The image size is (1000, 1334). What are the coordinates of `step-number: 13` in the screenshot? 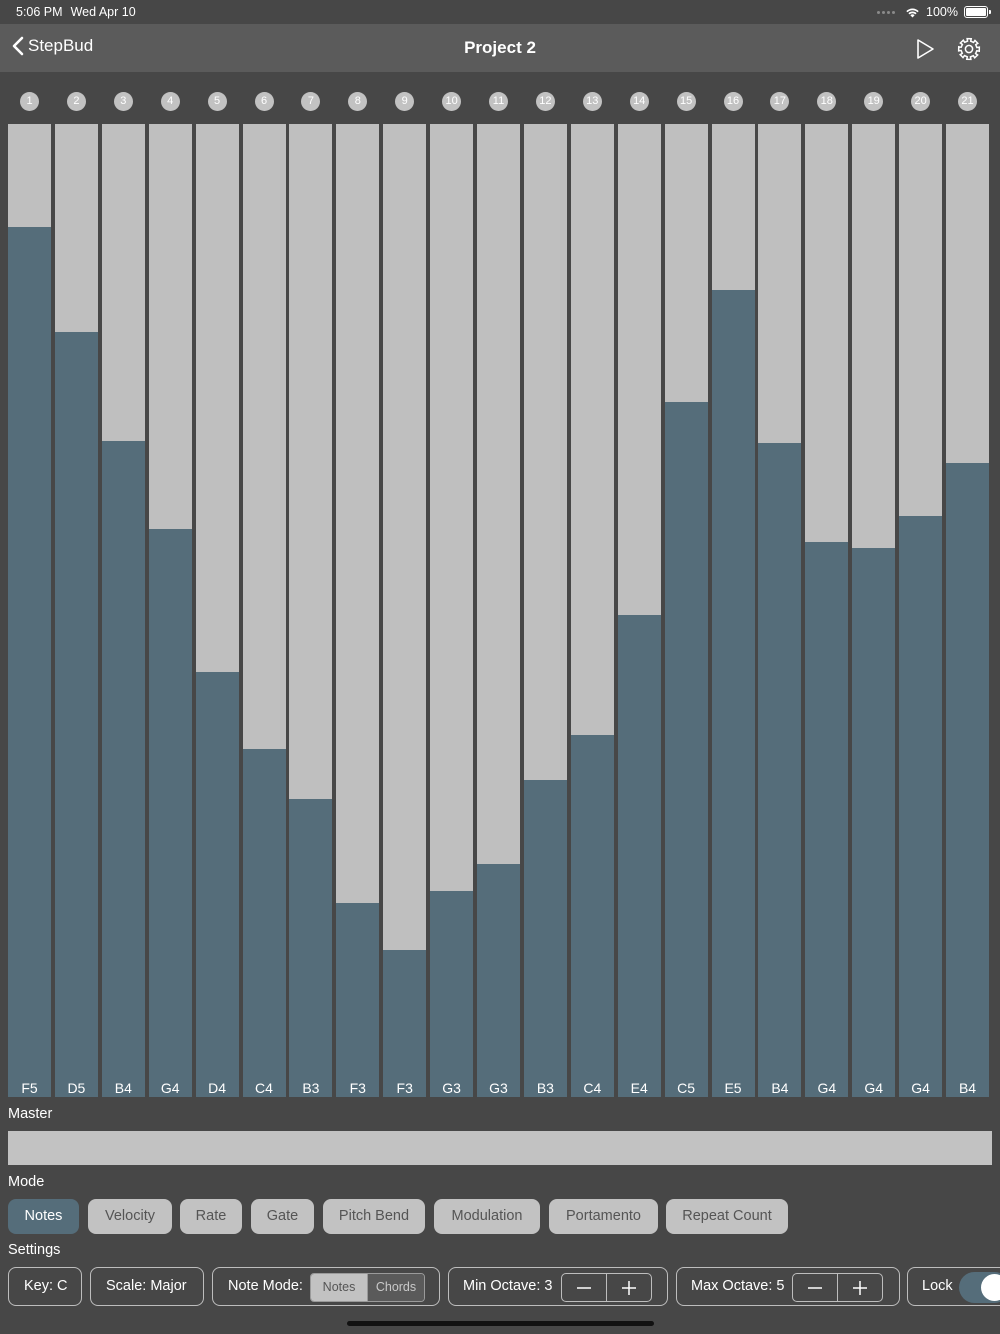 It's located at (592, 101).